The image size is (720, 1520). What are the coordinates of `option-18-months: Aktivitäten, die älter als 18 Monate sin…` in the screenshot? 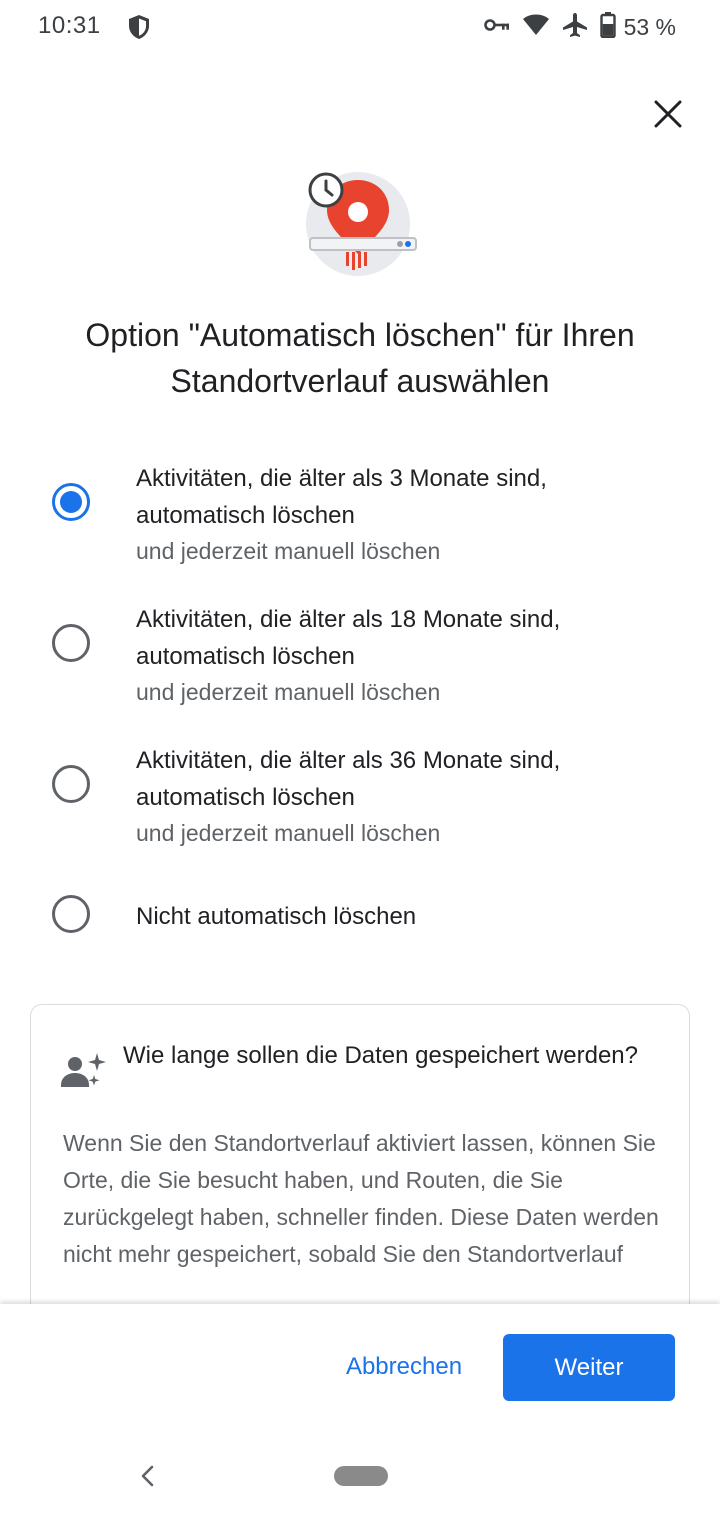 It's located at (360, 657).